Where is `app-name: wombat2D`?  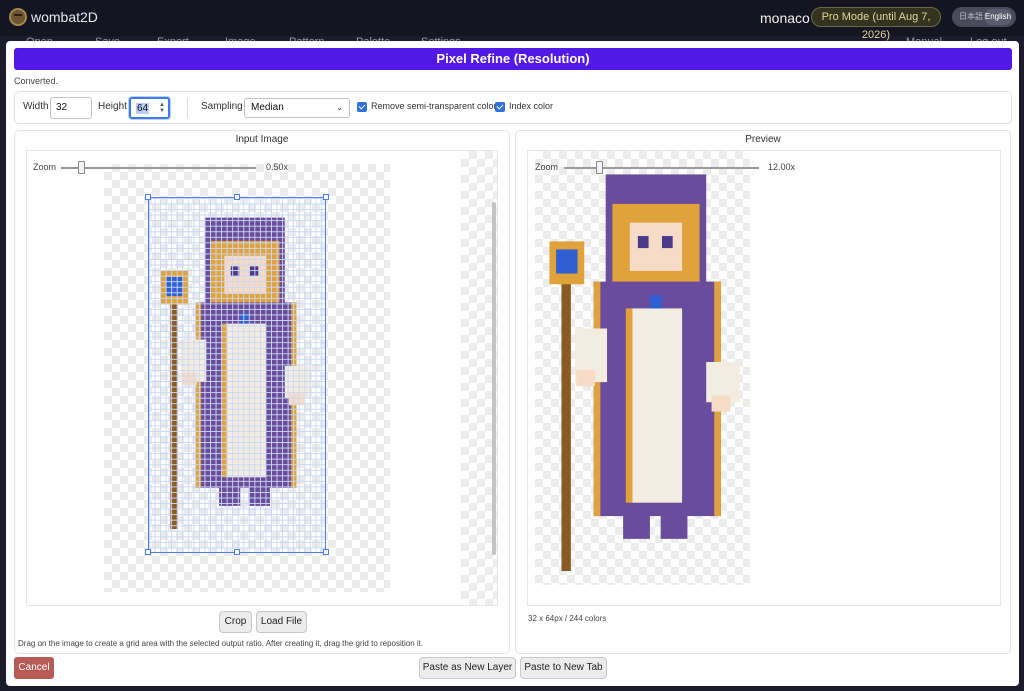
app-name: wombat2D is located at coordinates (64, 17).